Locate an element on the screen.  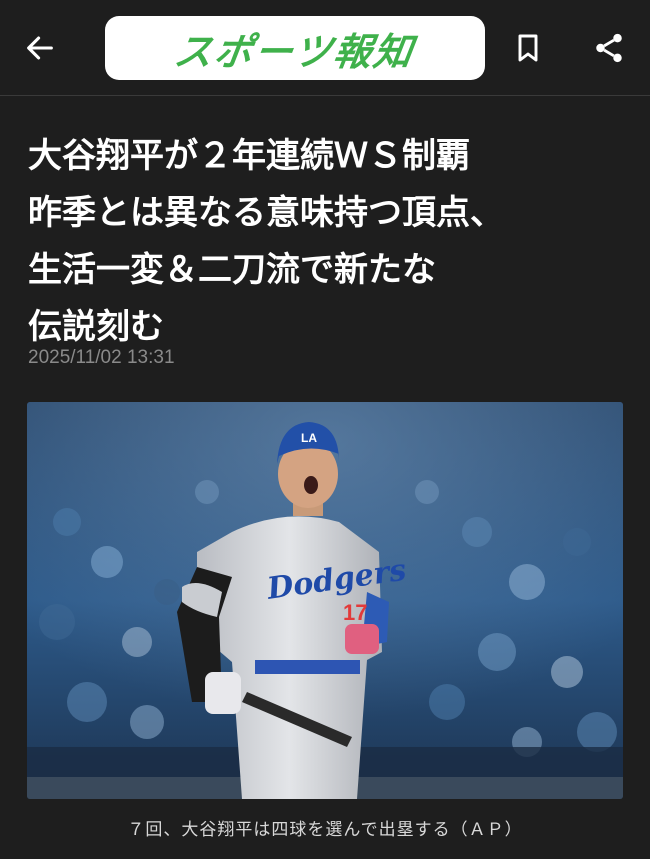
top-app-bar: スポーツ報知 is located at coordinates (325, 48).